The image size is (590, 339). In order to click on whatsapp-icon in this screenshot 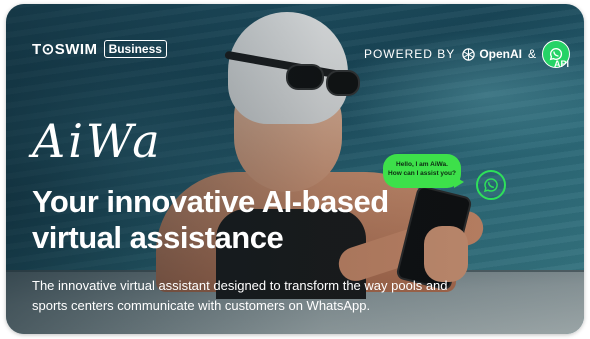, I will do `click(491, 185)`.